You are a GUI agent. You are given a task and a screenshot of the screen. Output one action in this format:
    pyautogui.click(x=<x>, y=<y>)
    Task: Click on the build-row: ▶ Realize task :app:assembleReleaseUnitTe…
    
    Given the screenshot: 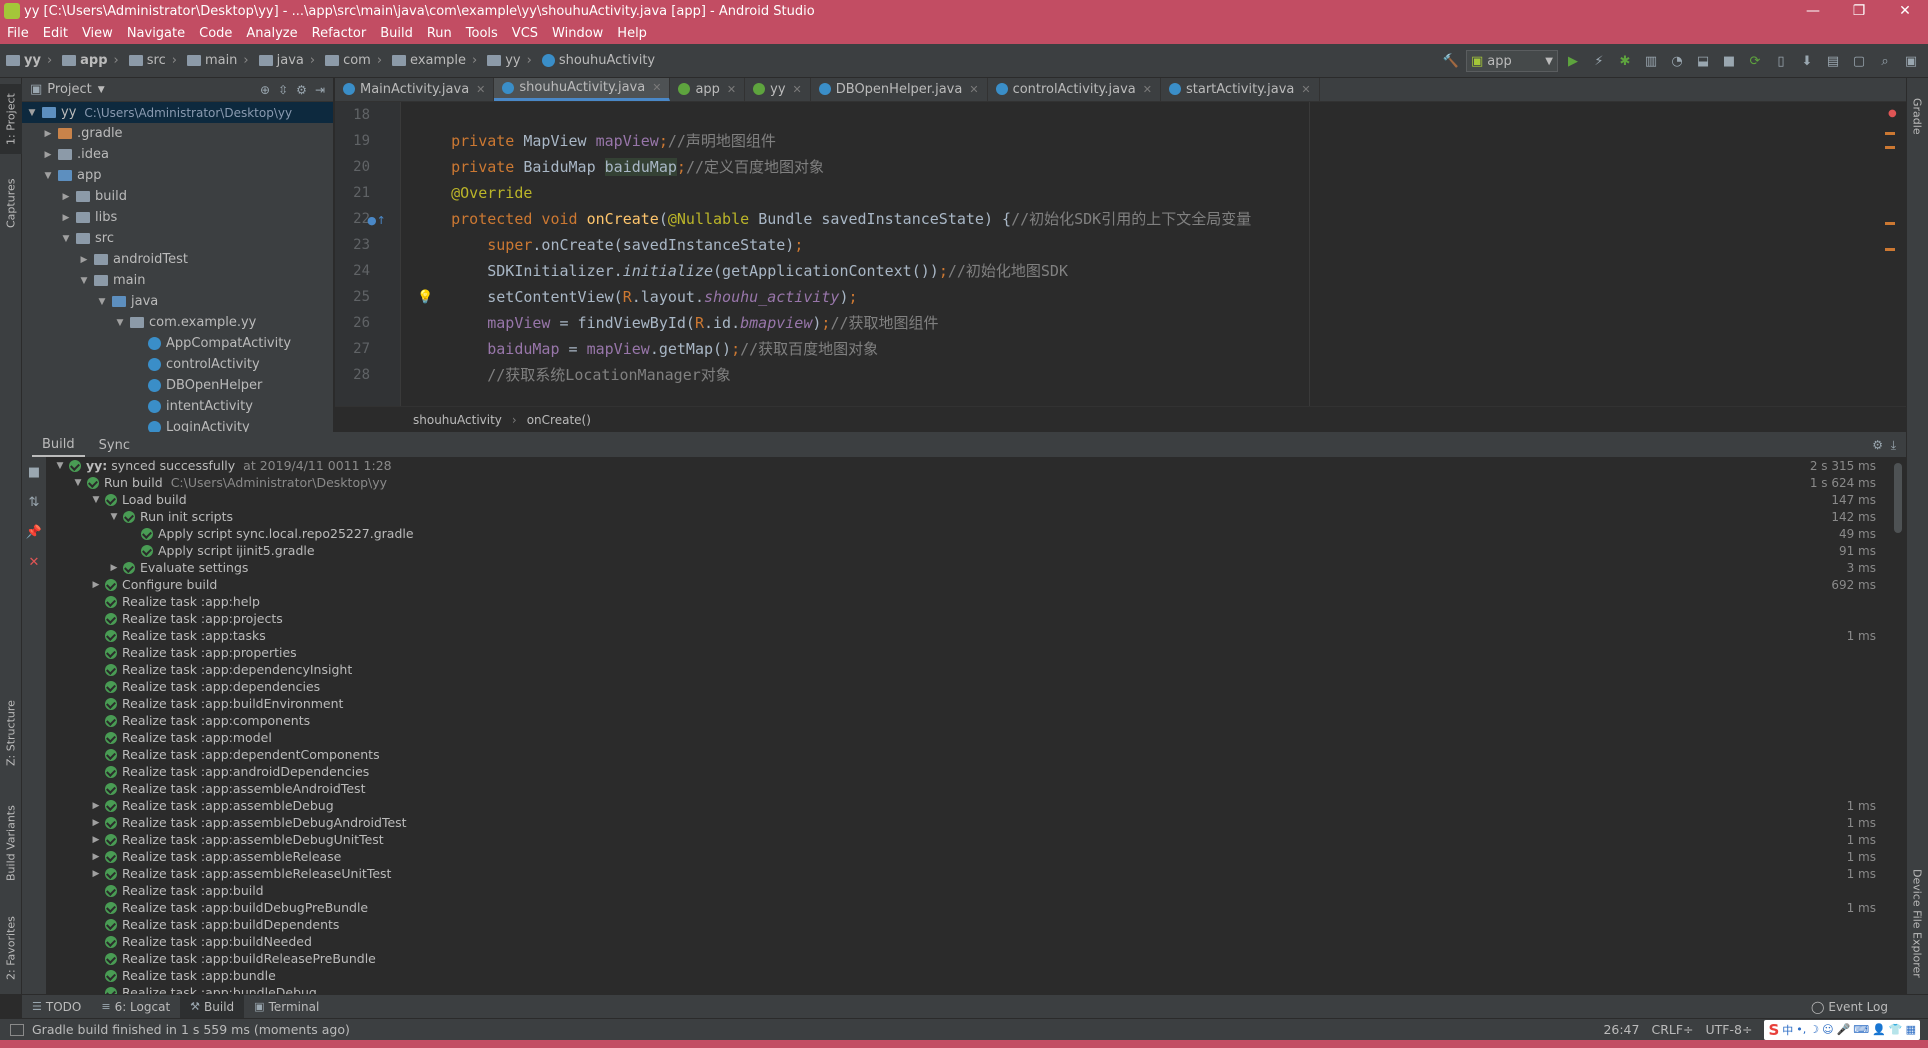 What is the action you would take?
    pyautogui.click(x=965, y=873)
    